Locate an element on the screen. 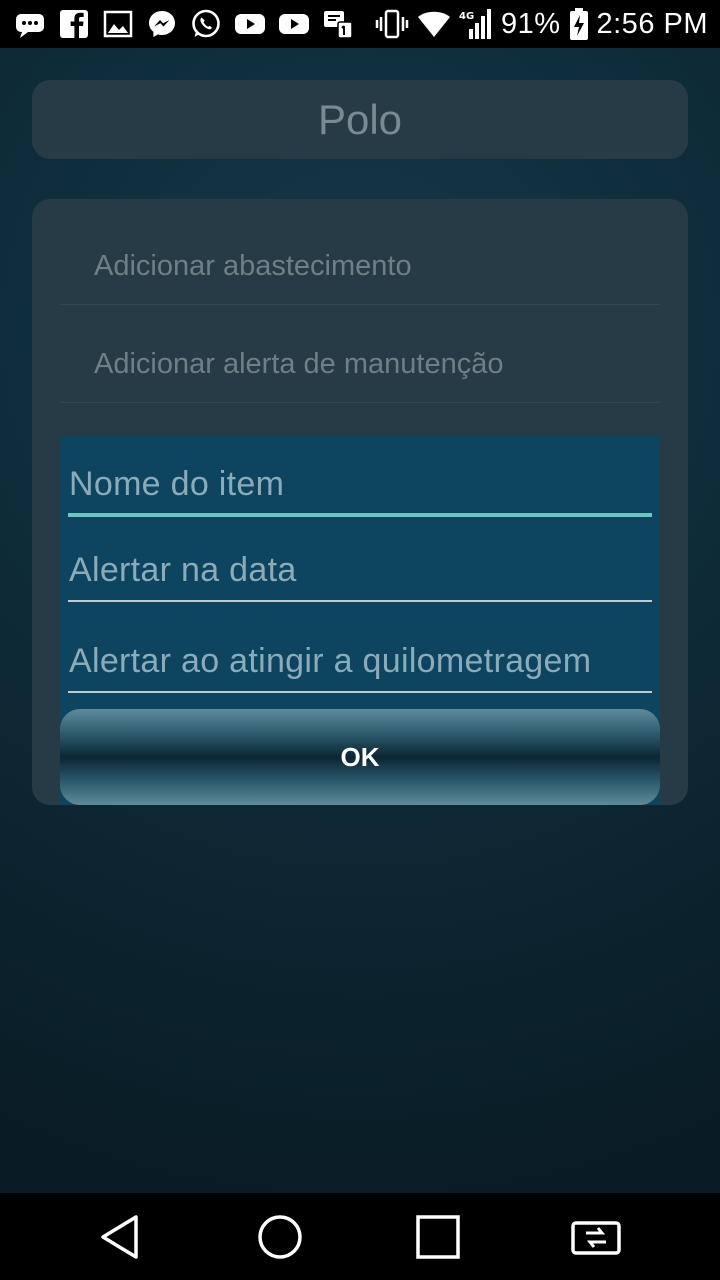 The height and width of the screenshot is (1280, 720). alert-mileage-field: Alertar ao atingir a quilometragem is located at coordinates (360, 653).